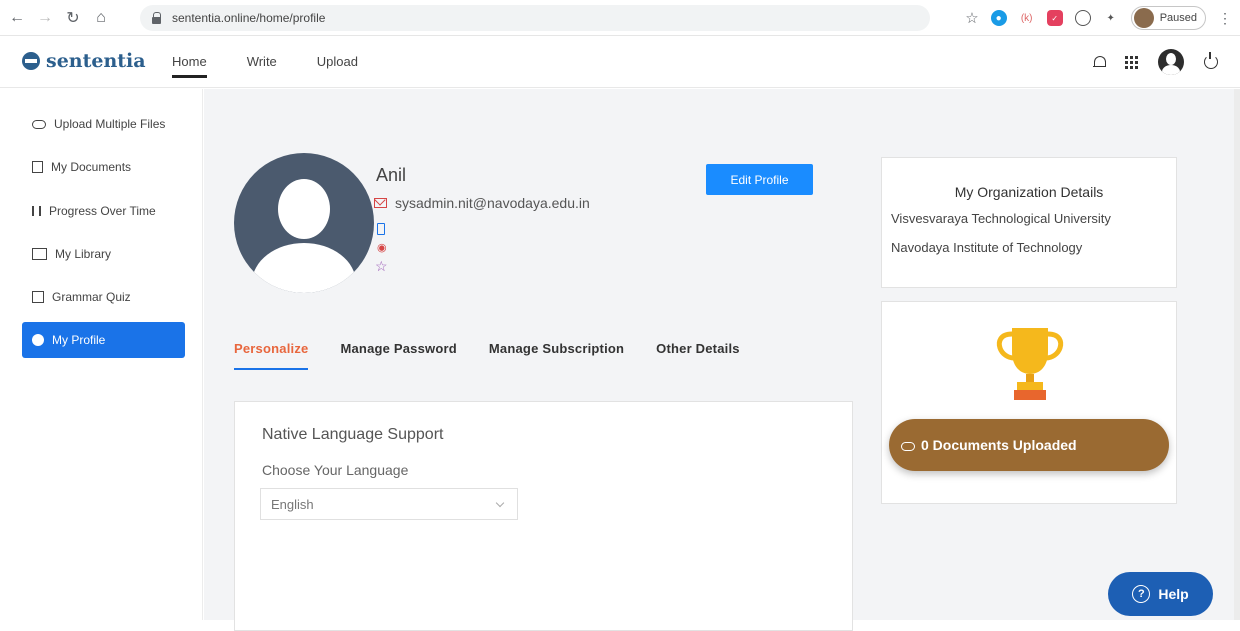  What do you see at coordinates (1030, 364) in the screenshot?
I see `trophy-icon` at bounding box center [1030, 364].